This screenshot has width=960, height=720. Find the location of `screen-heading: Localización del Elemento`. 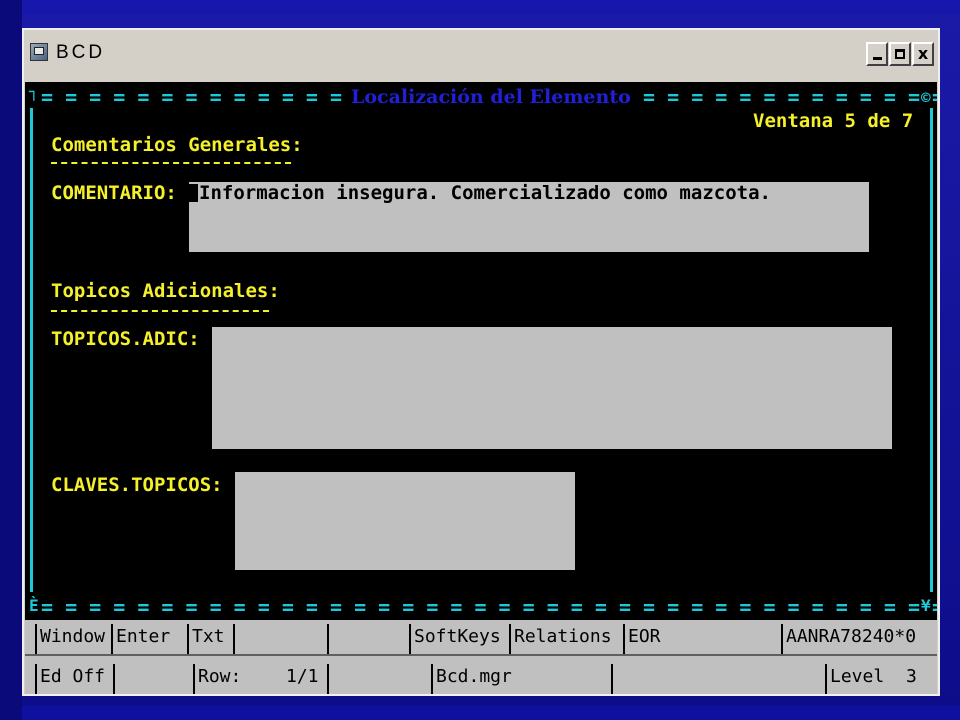

screen-heading: Localización del Elemento is located at coordinates (491, 97).